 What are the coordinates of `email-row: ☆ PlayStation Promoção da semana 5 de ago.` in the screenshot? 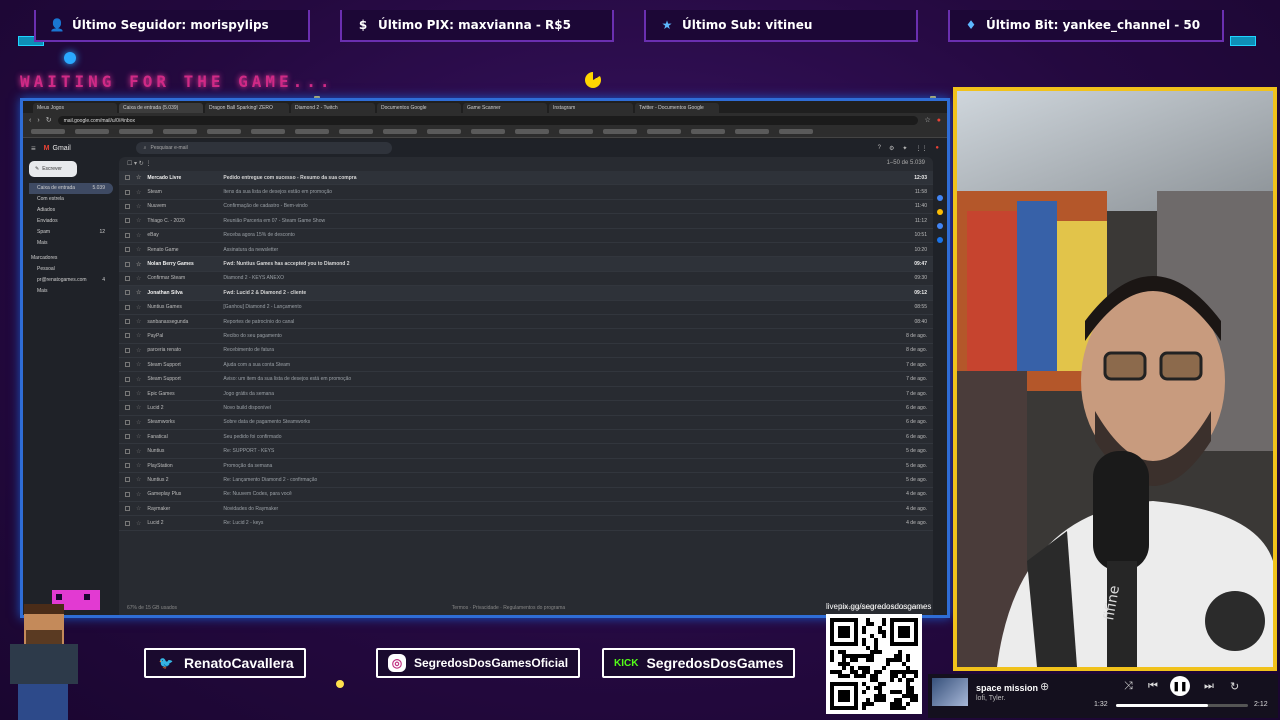 It's located at (526, 466).